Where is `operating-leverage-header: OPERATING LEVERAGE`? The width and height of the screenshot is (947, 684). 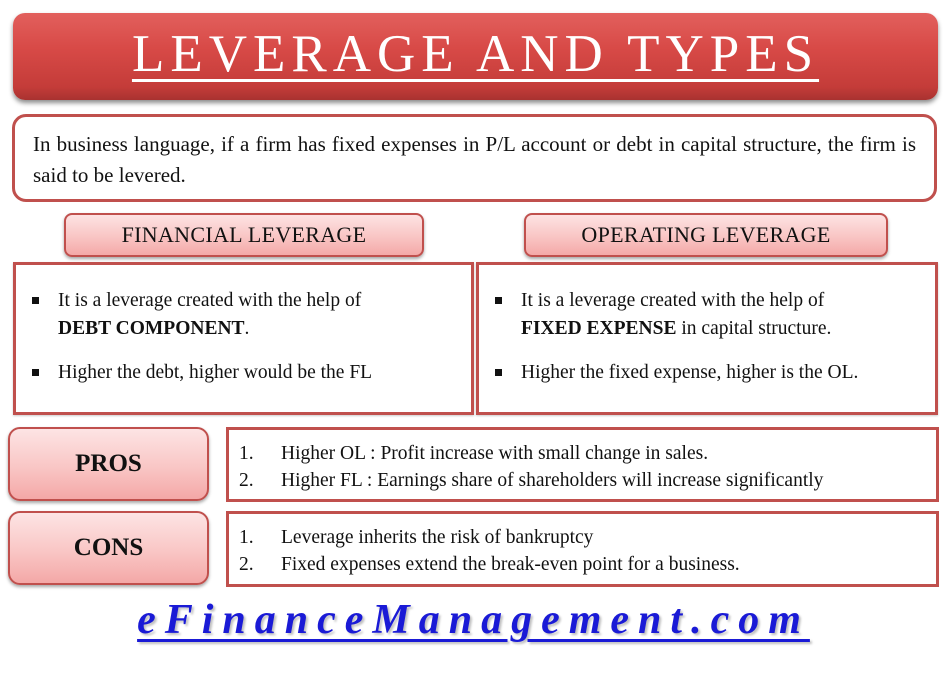 operating-leverage-header: OPERATING LEVERAGE is located at coordinates (706, 235).